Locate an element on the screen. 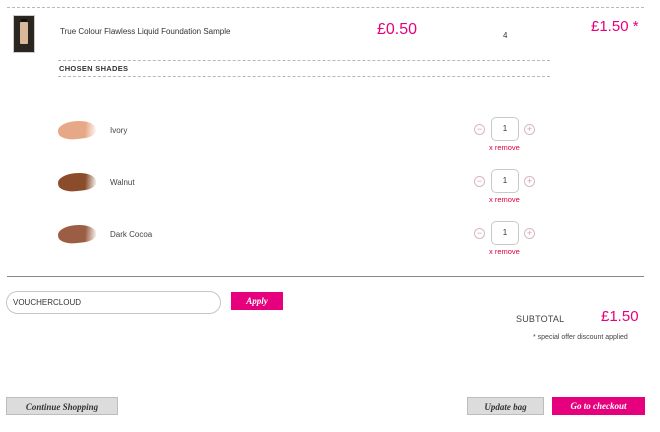 The width and height of the screenshot is (660, 432). shade-swatch-dark-cocoa is located at coordinates (77, 234).